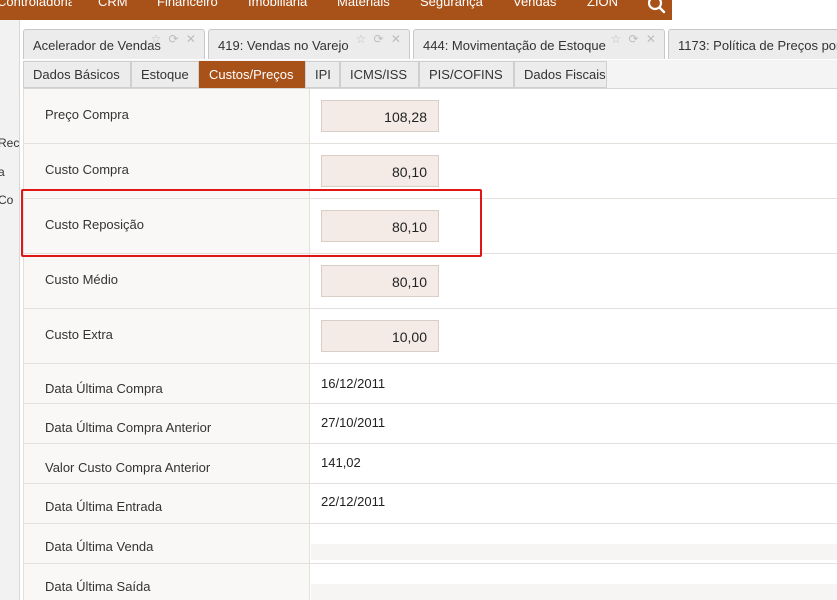 Image resolution: width=837 pixels, height=600 pixels. What do you see at coordinates (2, 172) in the screenshot?
I see `sidebar-item: a` at bounding box center [2, 172].